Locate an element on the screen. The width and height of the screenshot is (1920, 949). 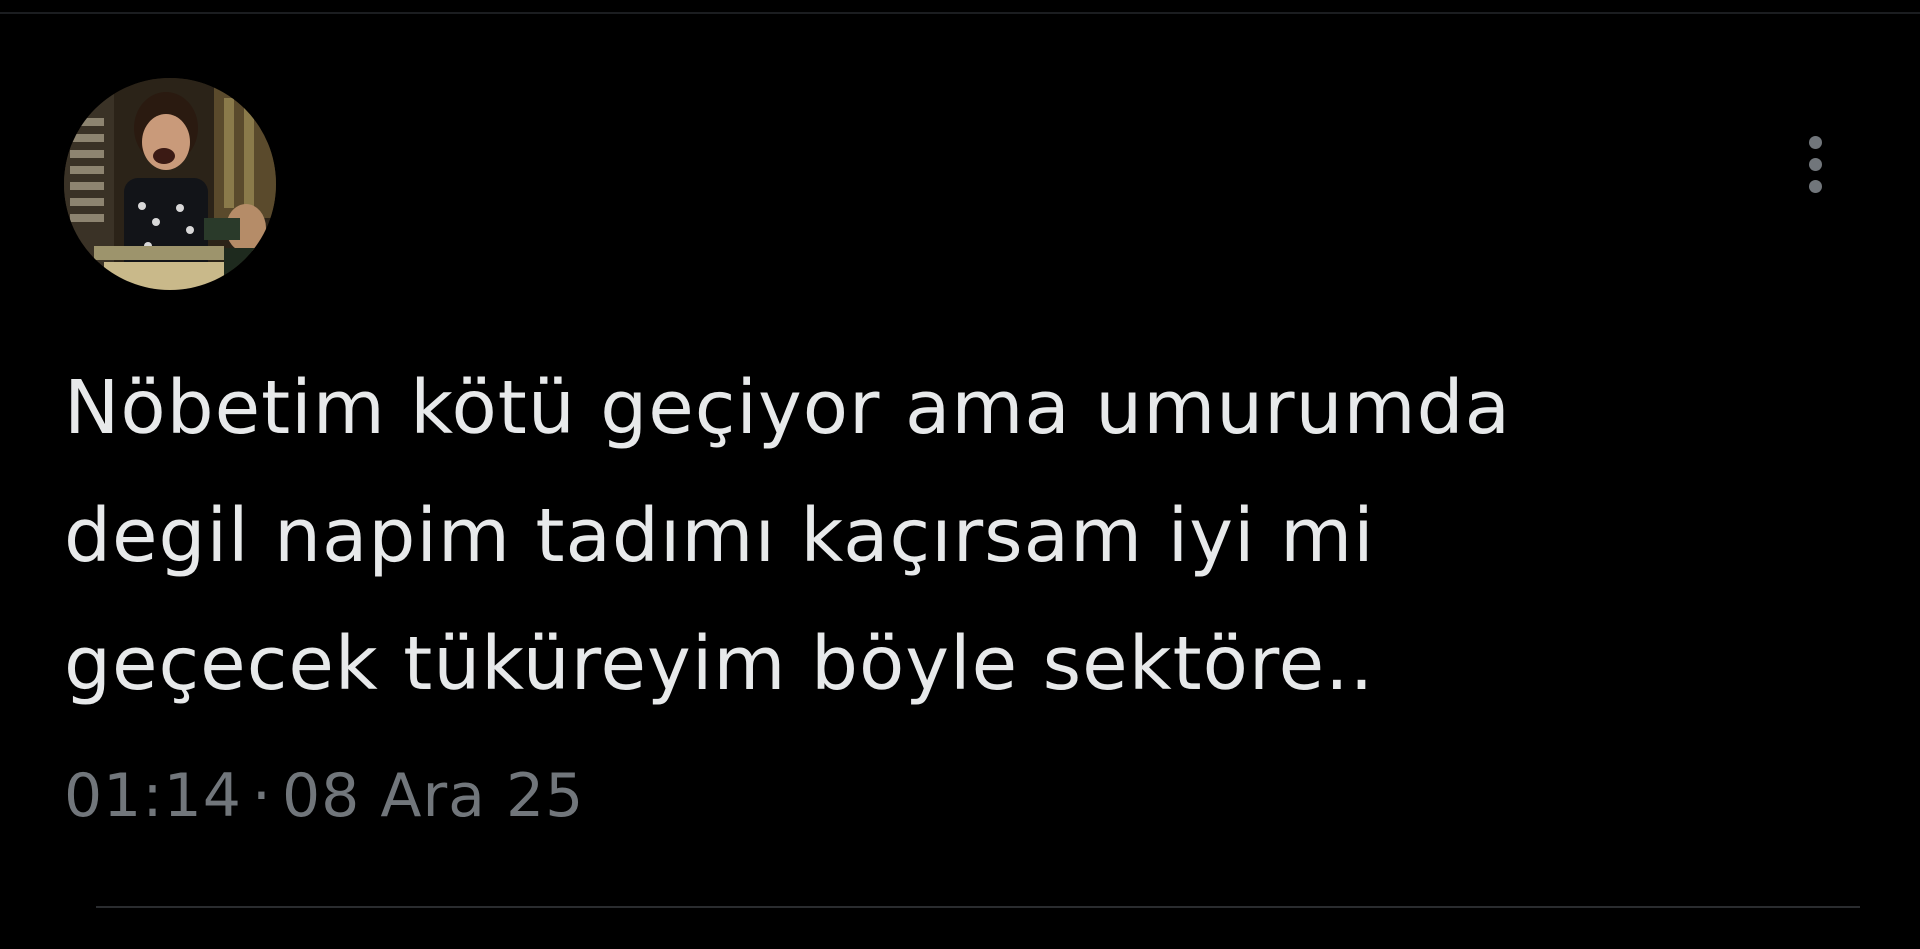
avatar is located at coordinates (170, 184).